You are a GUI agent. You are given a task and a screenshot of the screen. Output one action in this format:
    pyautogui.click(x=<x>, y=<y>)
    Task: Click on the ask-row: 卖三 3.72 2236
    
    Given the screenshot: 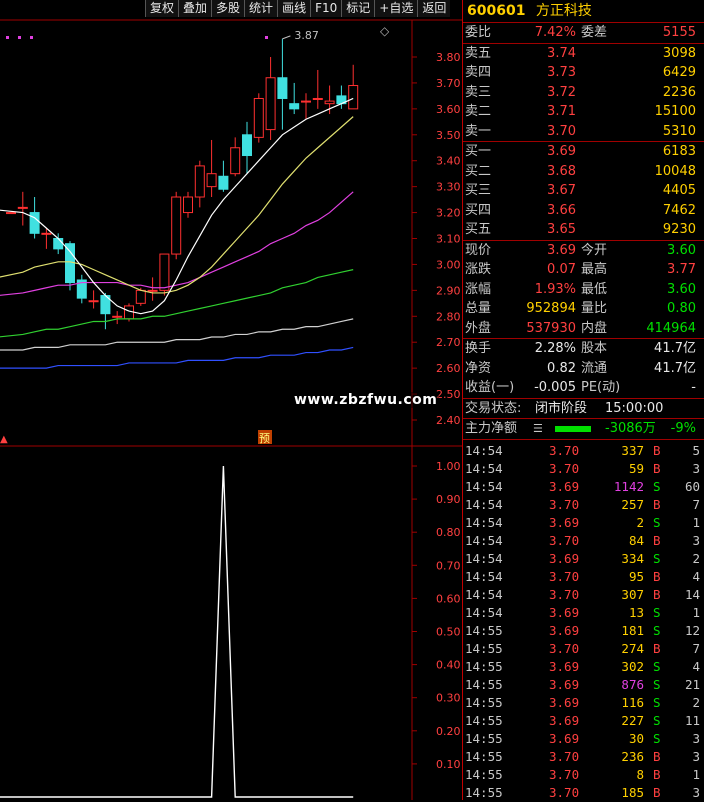 What is the action you would take?
    pyautogui.click(x=583, y=93)
    